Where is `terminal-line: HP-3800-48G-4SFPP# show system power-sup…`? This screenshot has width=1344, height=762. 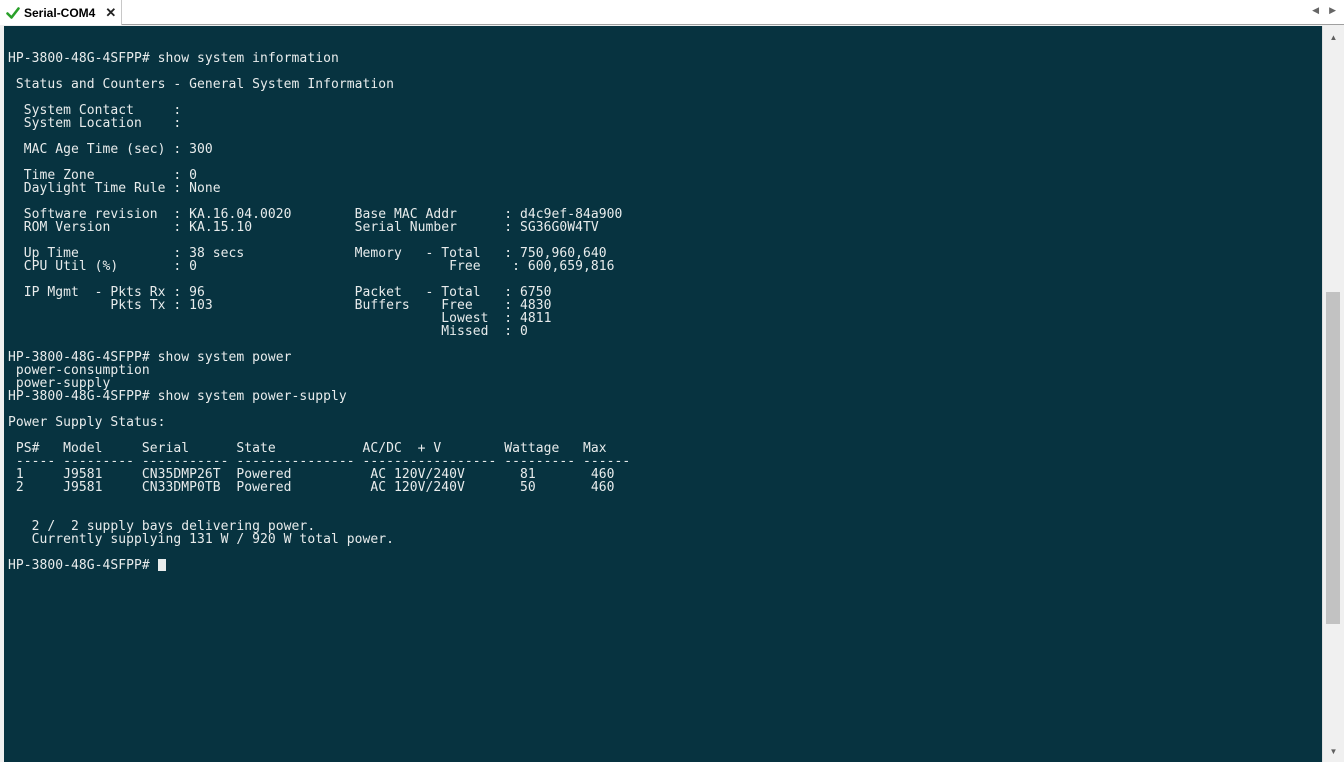 terminal-line: HP-3800-48G-4SFPP# show system power-sup… is located at coordinates (177, 396).